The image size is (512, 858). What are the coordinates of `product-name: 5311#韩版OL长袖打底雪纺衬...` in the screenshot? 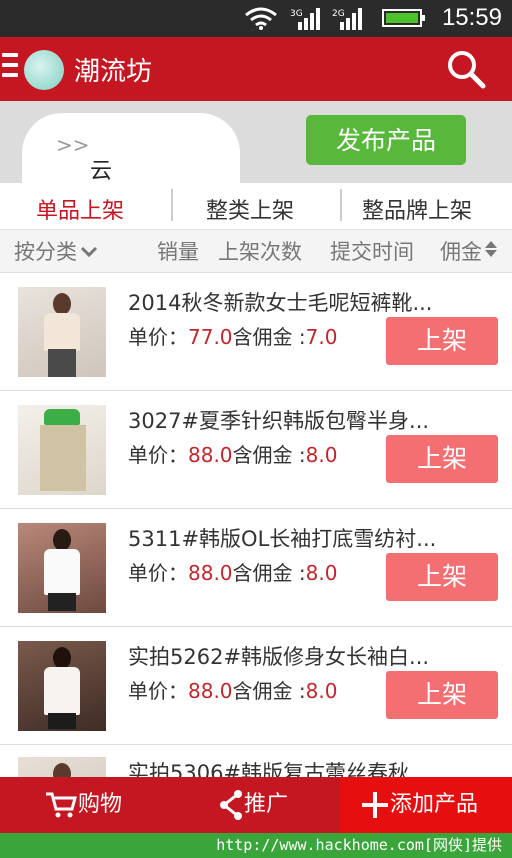 It's located at (282, 539).